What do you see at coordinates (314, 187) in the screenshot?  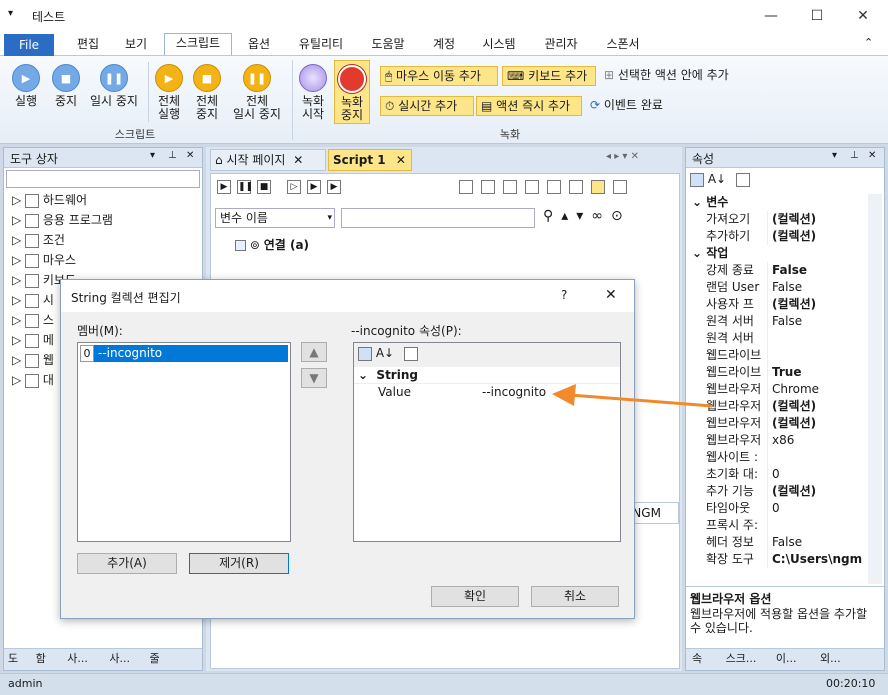 I see `step-over-icon: ▶` at bounding box center [314, 187].